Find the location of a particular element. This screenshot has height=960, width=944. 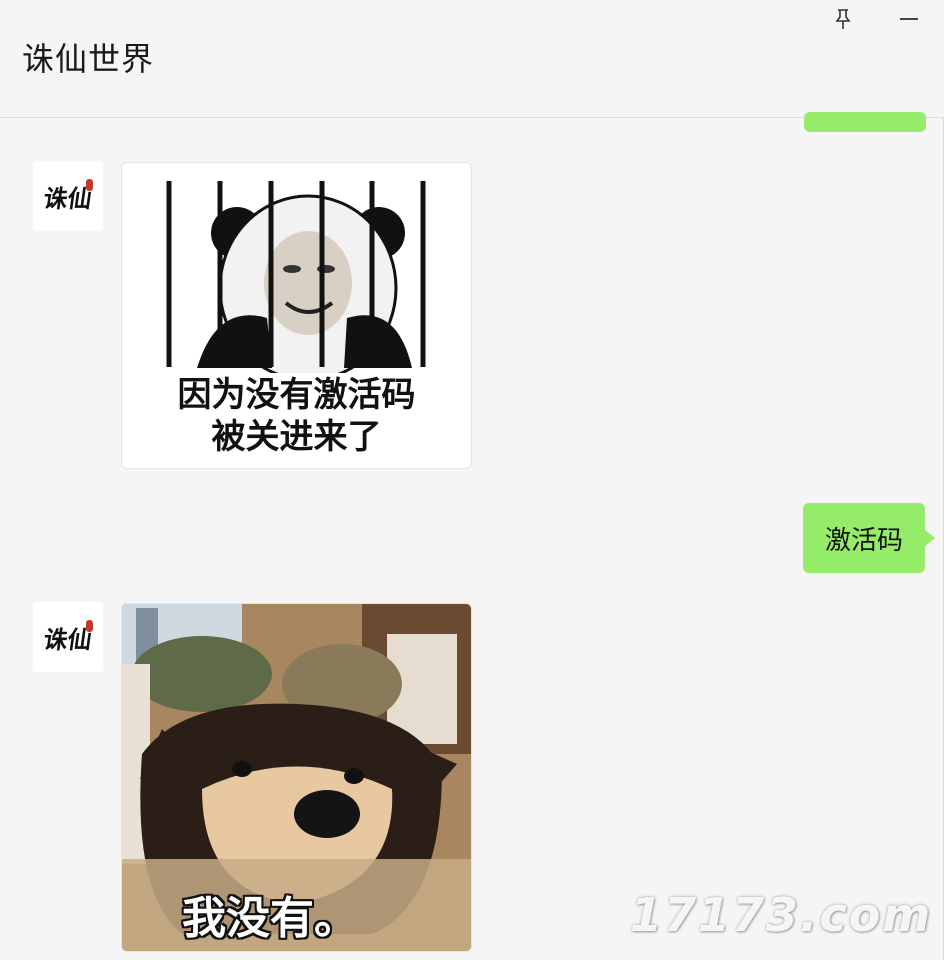

message-bubble-partial is located at coordinates (865, 122).